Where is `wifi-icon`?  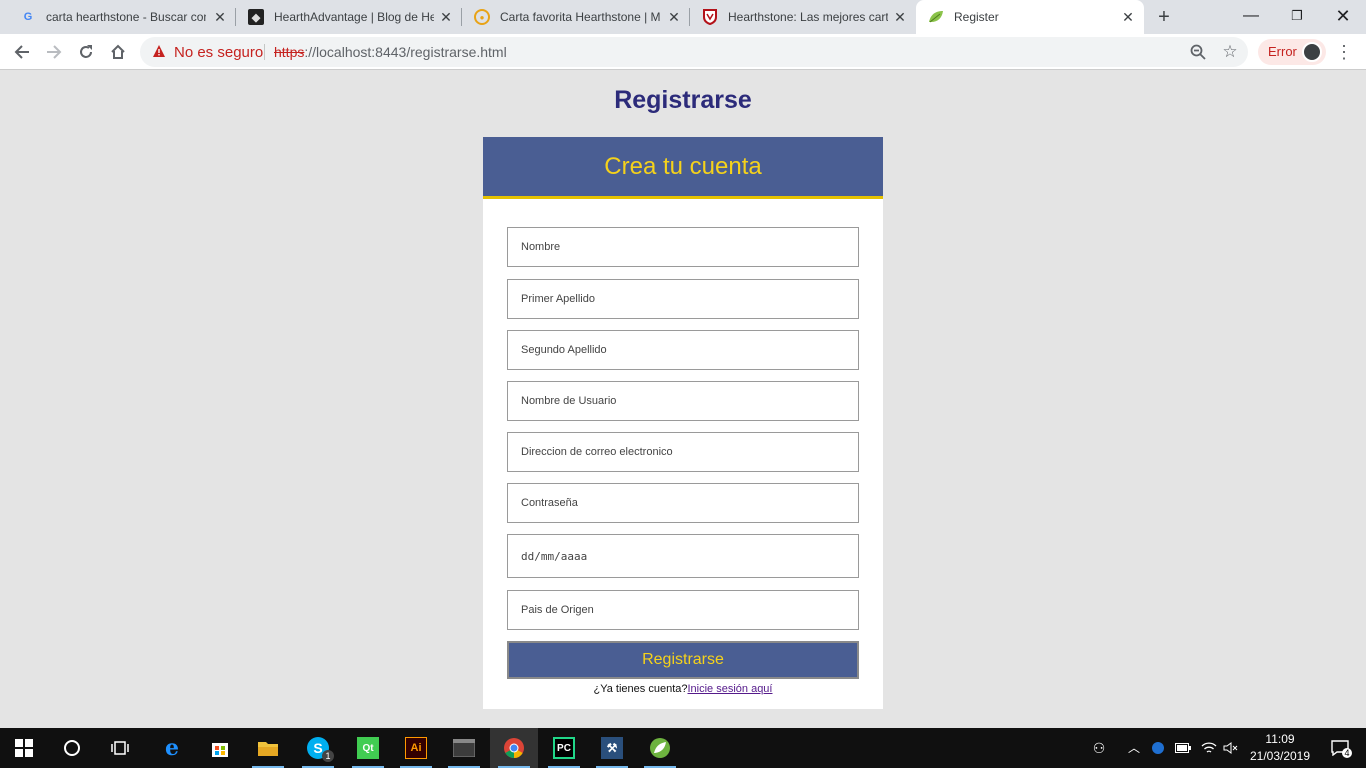 wifi-icon is located at coordinates (1209, 748).